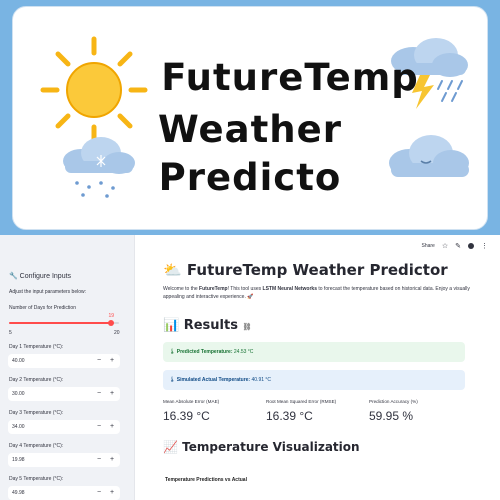 This screenshot has width=500, height=500. What do you see at coordinates (471, 246) in the screenshot?
I see `github-icon` at bounding box center [471, 246].